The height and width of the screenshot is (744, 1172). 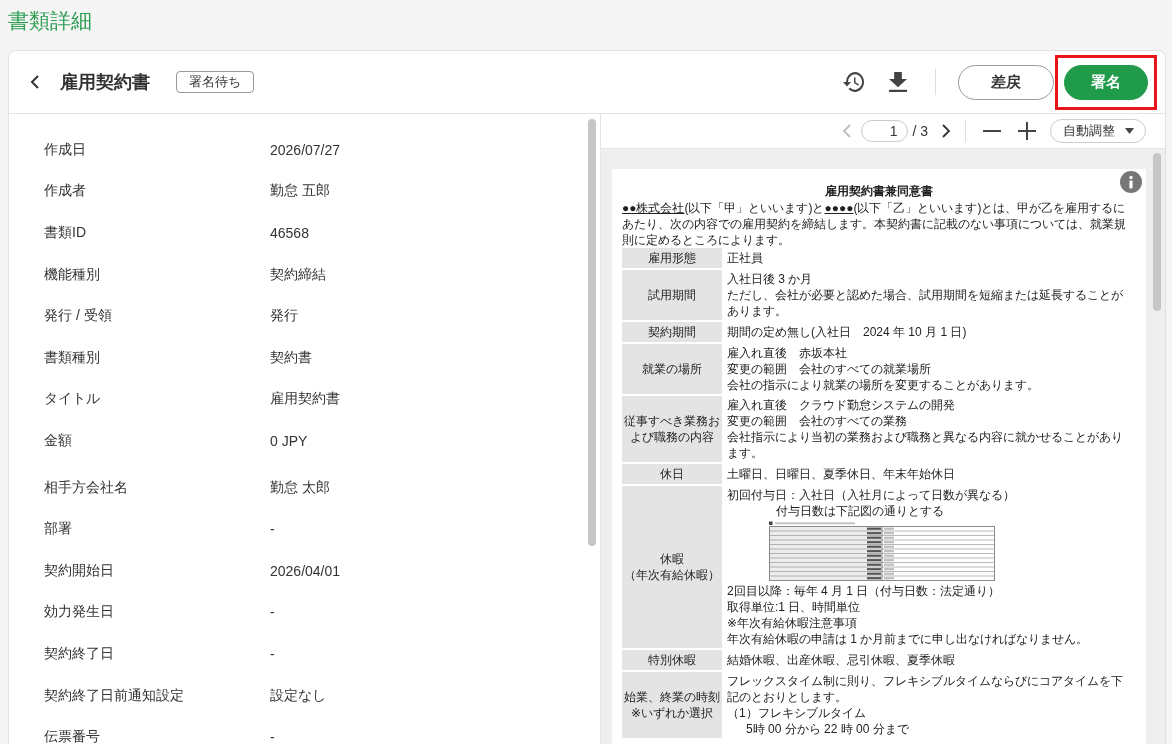 I want to click on row-label-cell: 始業、終業の時刻 ※いずれか選択, so click(x=672, y=706).